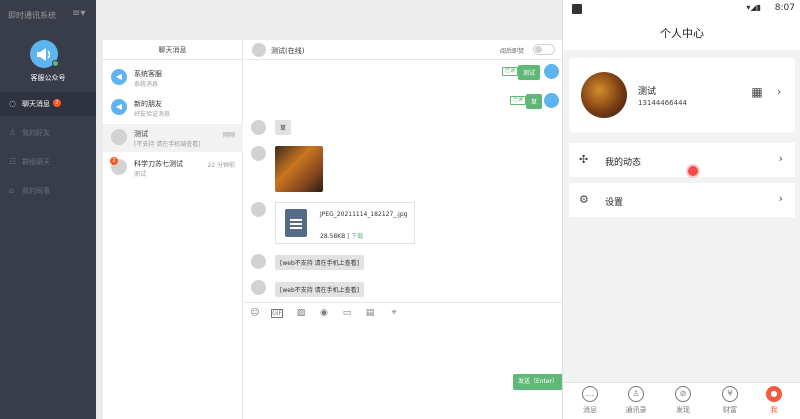 This screenshot has height=419, width=800. What do you see at coordinates (119, 77) in the screenshot?
I see `megaphone-icon: ◀` at bounding box center [119, 77].